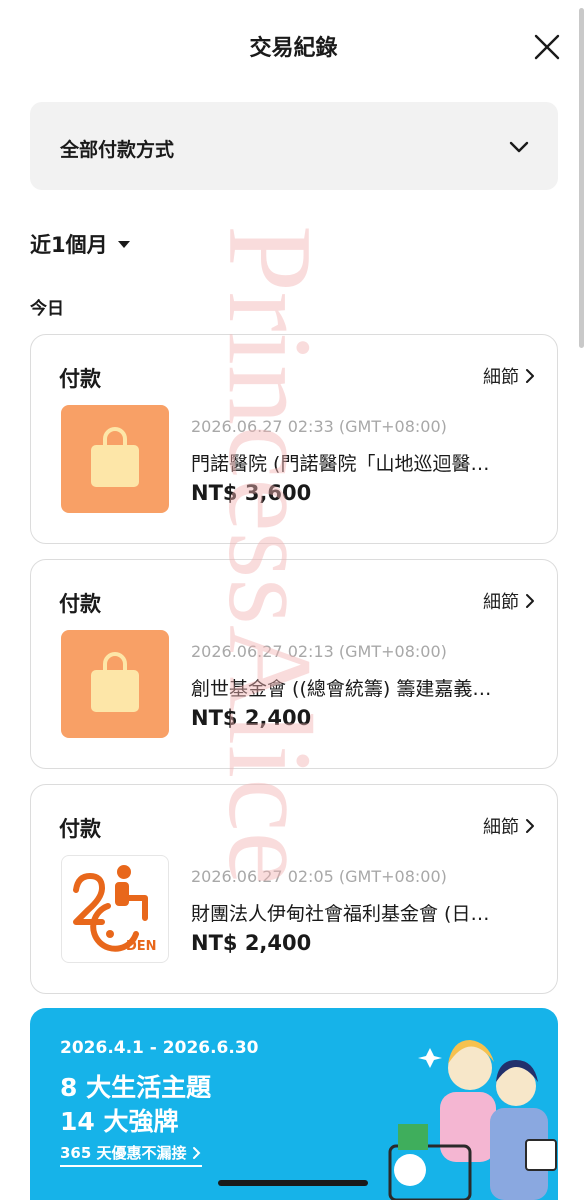 The width and height of the screenshot is (587, 1200). I want to click on scrollbar, so click(581, 178).